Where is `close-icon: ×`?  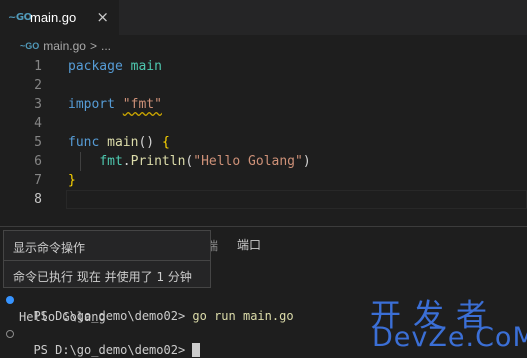 close-icon: × is located at coordinates (102, 17).